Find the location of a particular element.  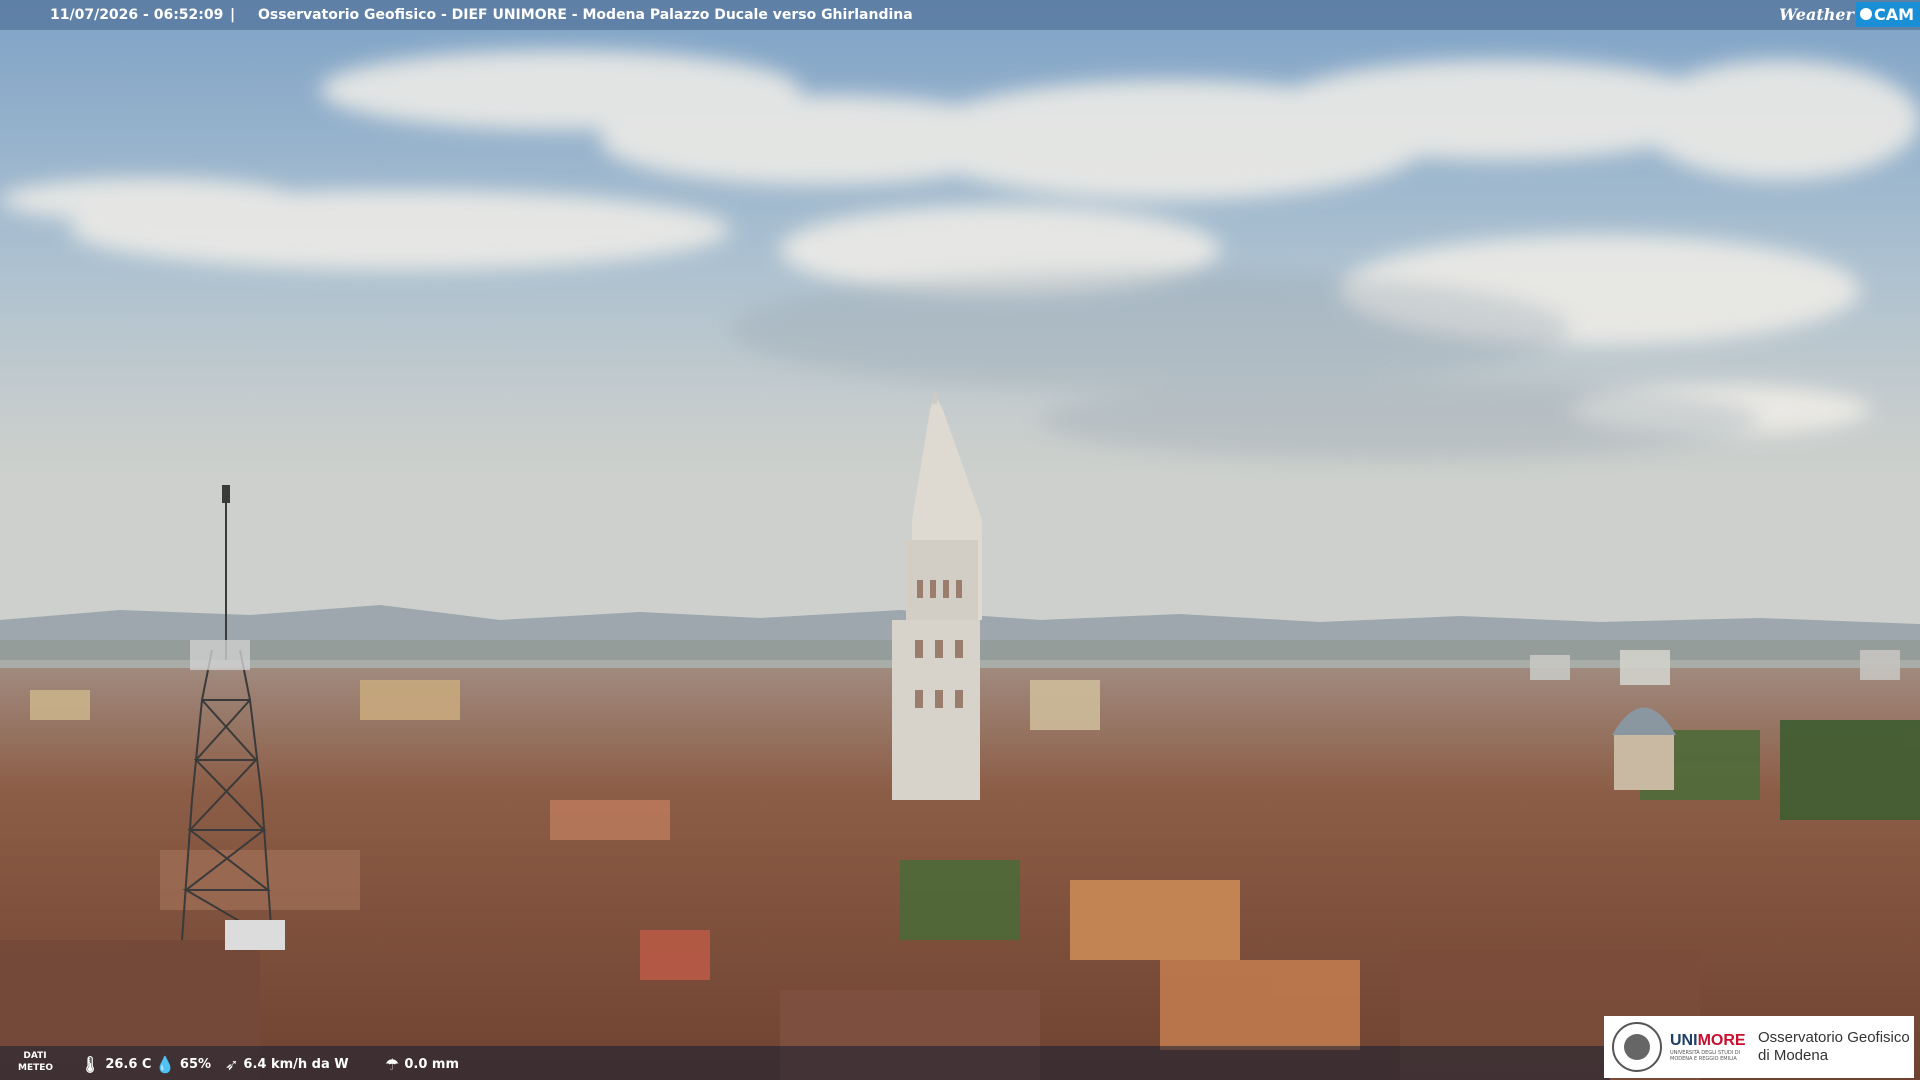

unimore-name: UNIMORE is located at coordinates (1708, 1040).